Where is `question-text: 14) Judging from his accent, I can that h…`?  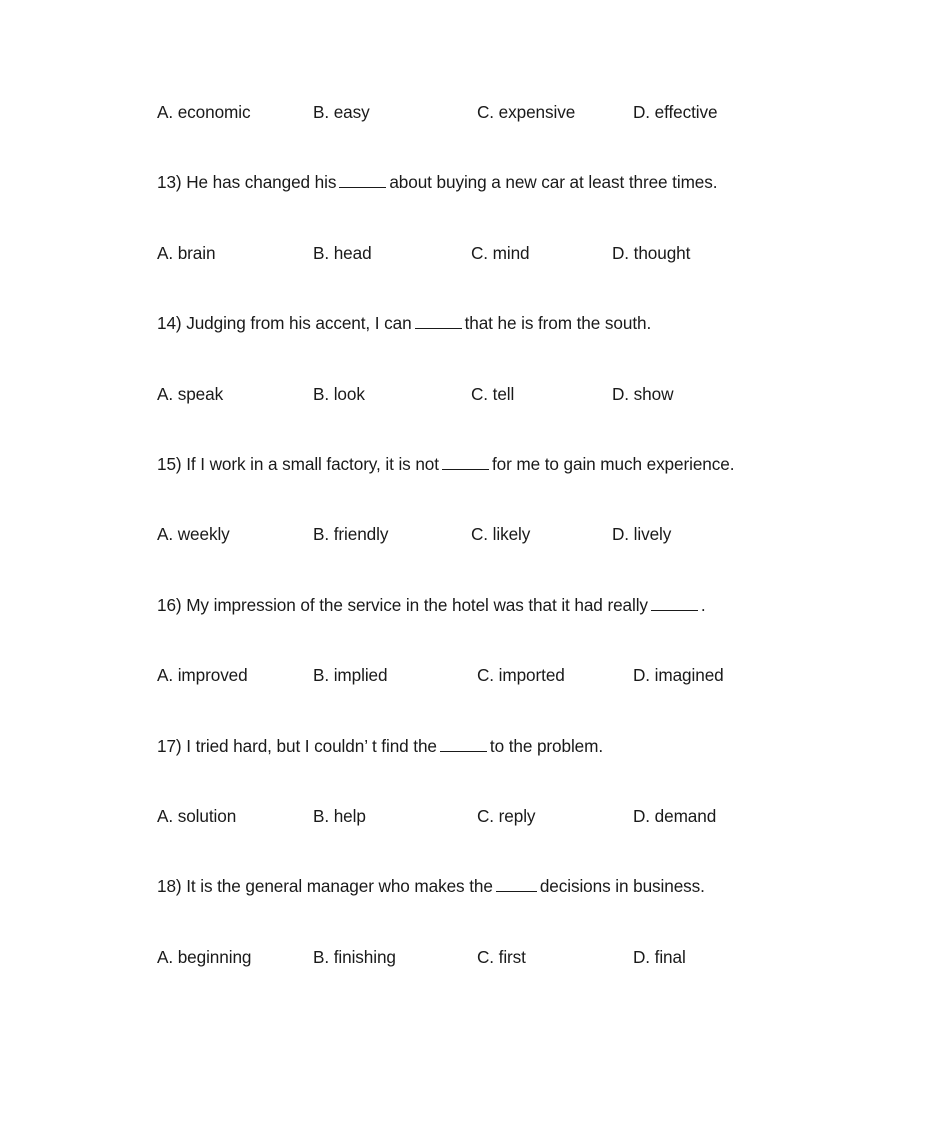
question-text: 14) Judging from his accent, I can that h… is located at coordinates (507, 323).